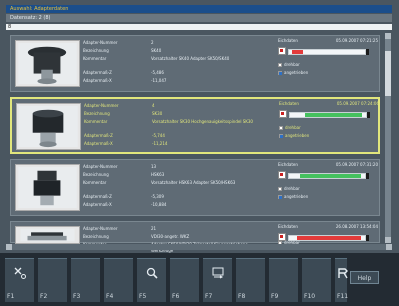 This screenshot has height=306, width=399. I want to click on scissors-hand-icon, so click(20, 273).